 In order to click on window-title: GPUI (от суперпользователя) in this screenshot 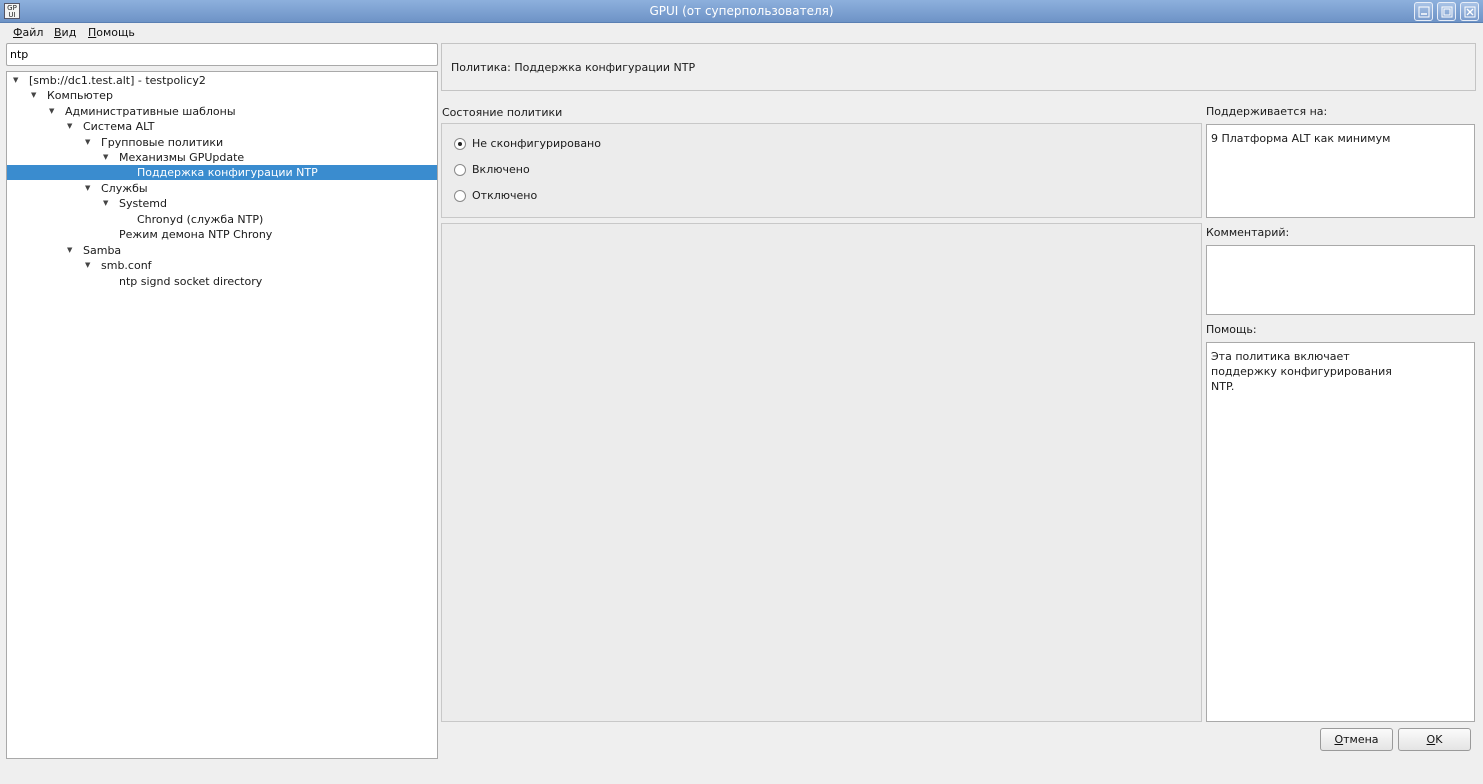, I will do `click(741, 11)`.